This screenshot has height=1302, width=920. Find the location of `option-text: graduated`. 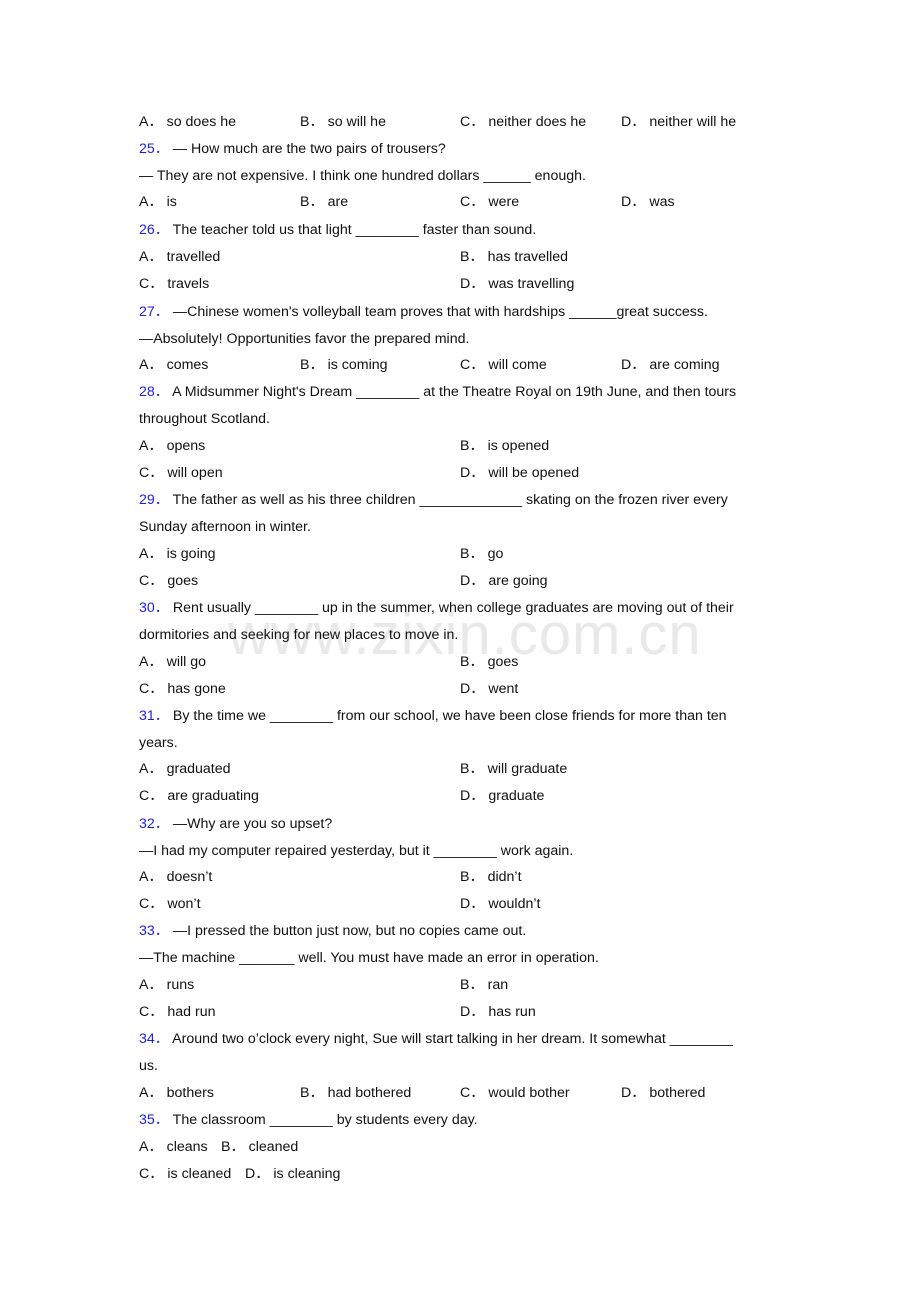

option-text: graduated is located at coordinates (198, 769).